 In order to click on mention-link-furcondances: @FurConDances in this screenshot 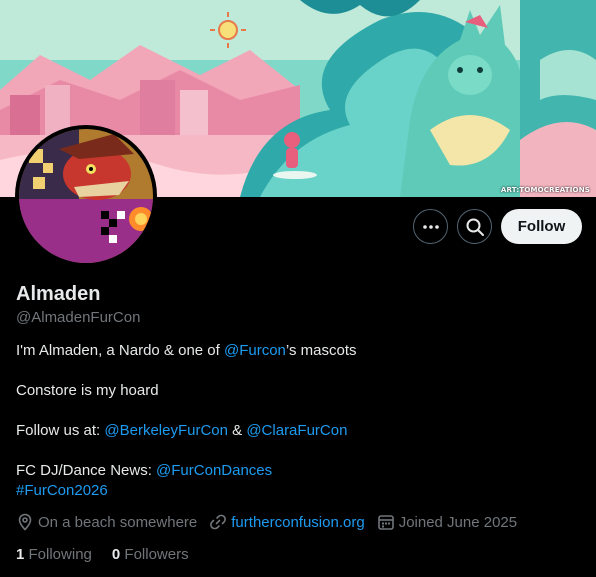, I will do `click(214, 470)`.